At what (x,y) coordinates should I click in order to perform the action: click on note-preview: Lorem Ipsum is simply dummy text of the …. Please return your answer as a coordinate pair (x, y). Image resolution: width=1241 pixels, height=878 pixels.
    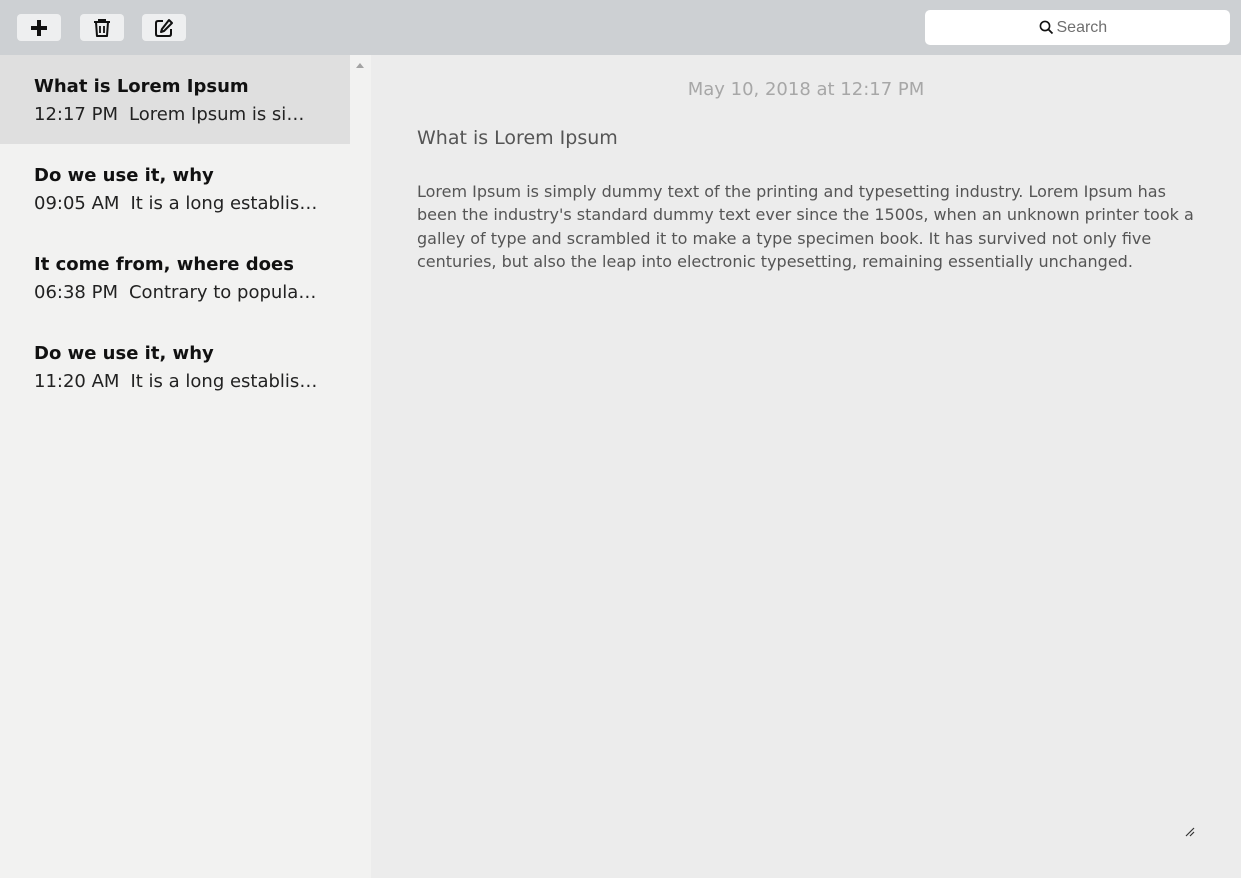
    Looking at the image, I should click on (223, 114).